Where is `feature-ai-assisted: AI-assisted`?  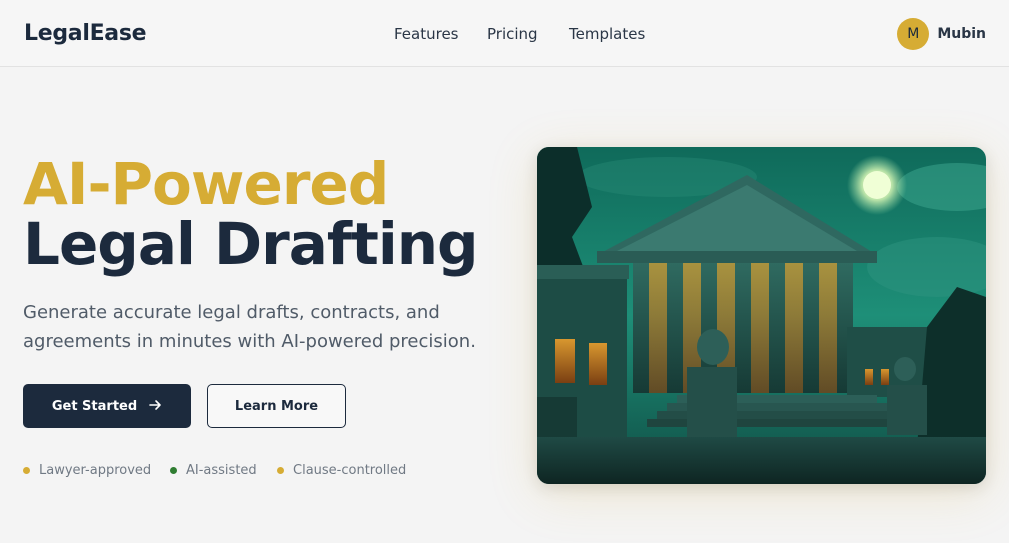
feature-ai-assisted: AI-assisted is located at coordinates (213, 470).